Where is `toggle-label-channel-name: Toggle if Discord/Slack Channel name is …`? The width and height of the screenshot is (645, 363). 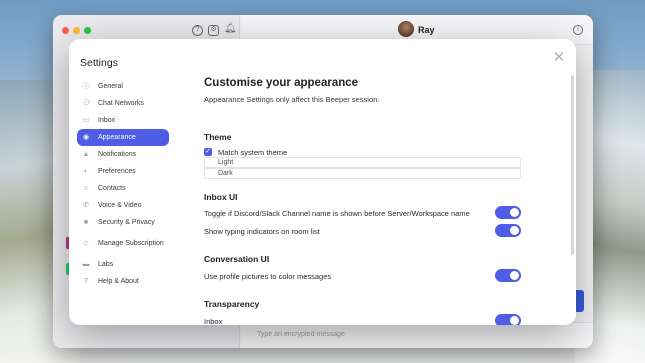 toggle-label-channel-name: Toggle if Discord/Slack Channel name is … is located at coordinates (337, 213).